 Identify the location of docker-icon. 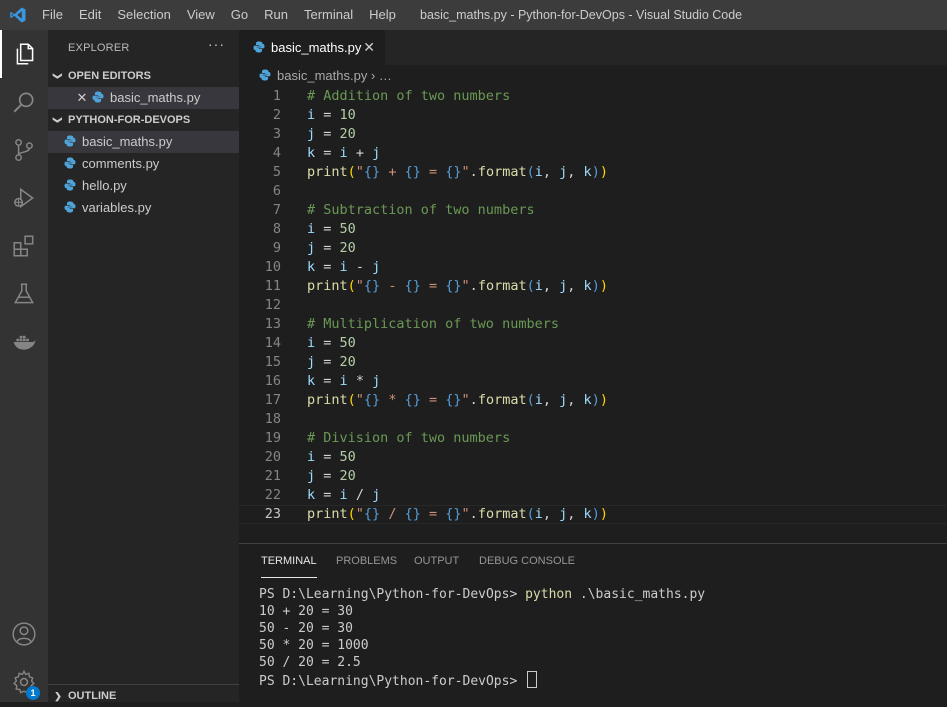
(24, 342).